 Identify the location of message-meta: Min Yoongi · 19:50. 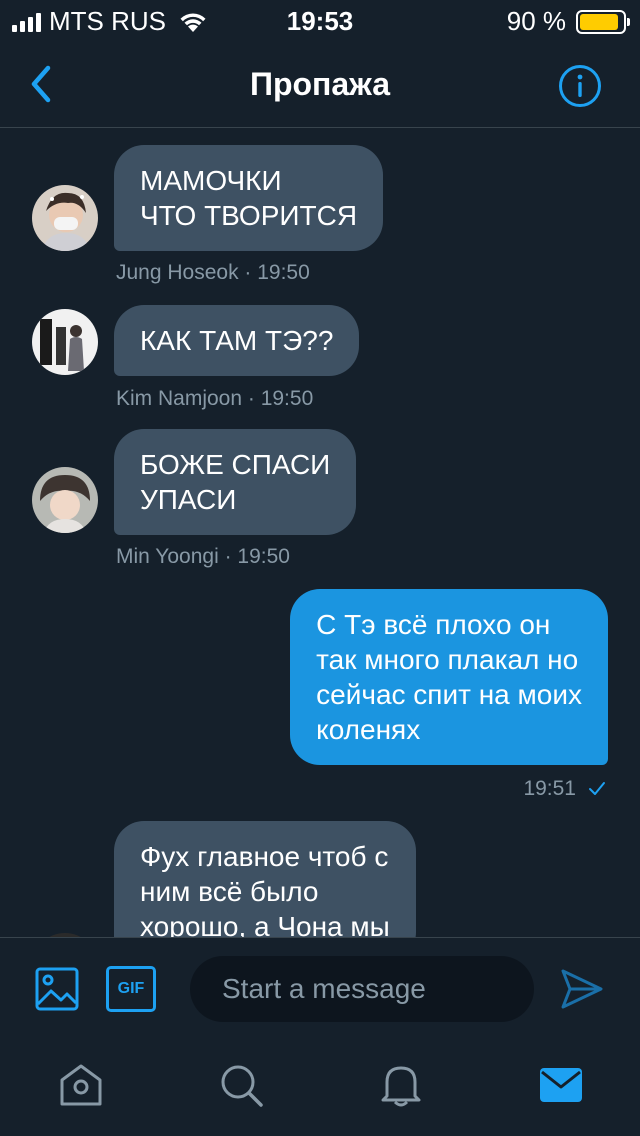
(203, 556).